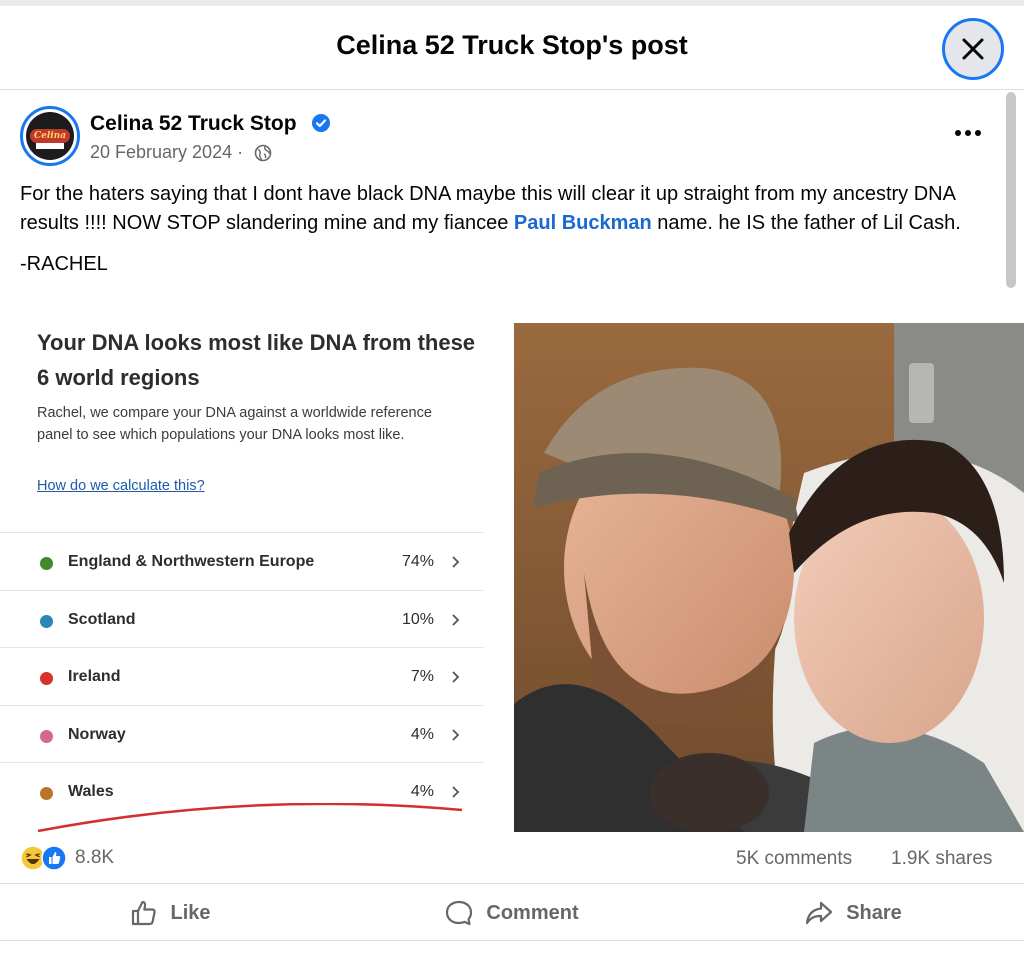  I want to click on modal-header: Celina 52 Truck Stop's post, so click(512, 48).